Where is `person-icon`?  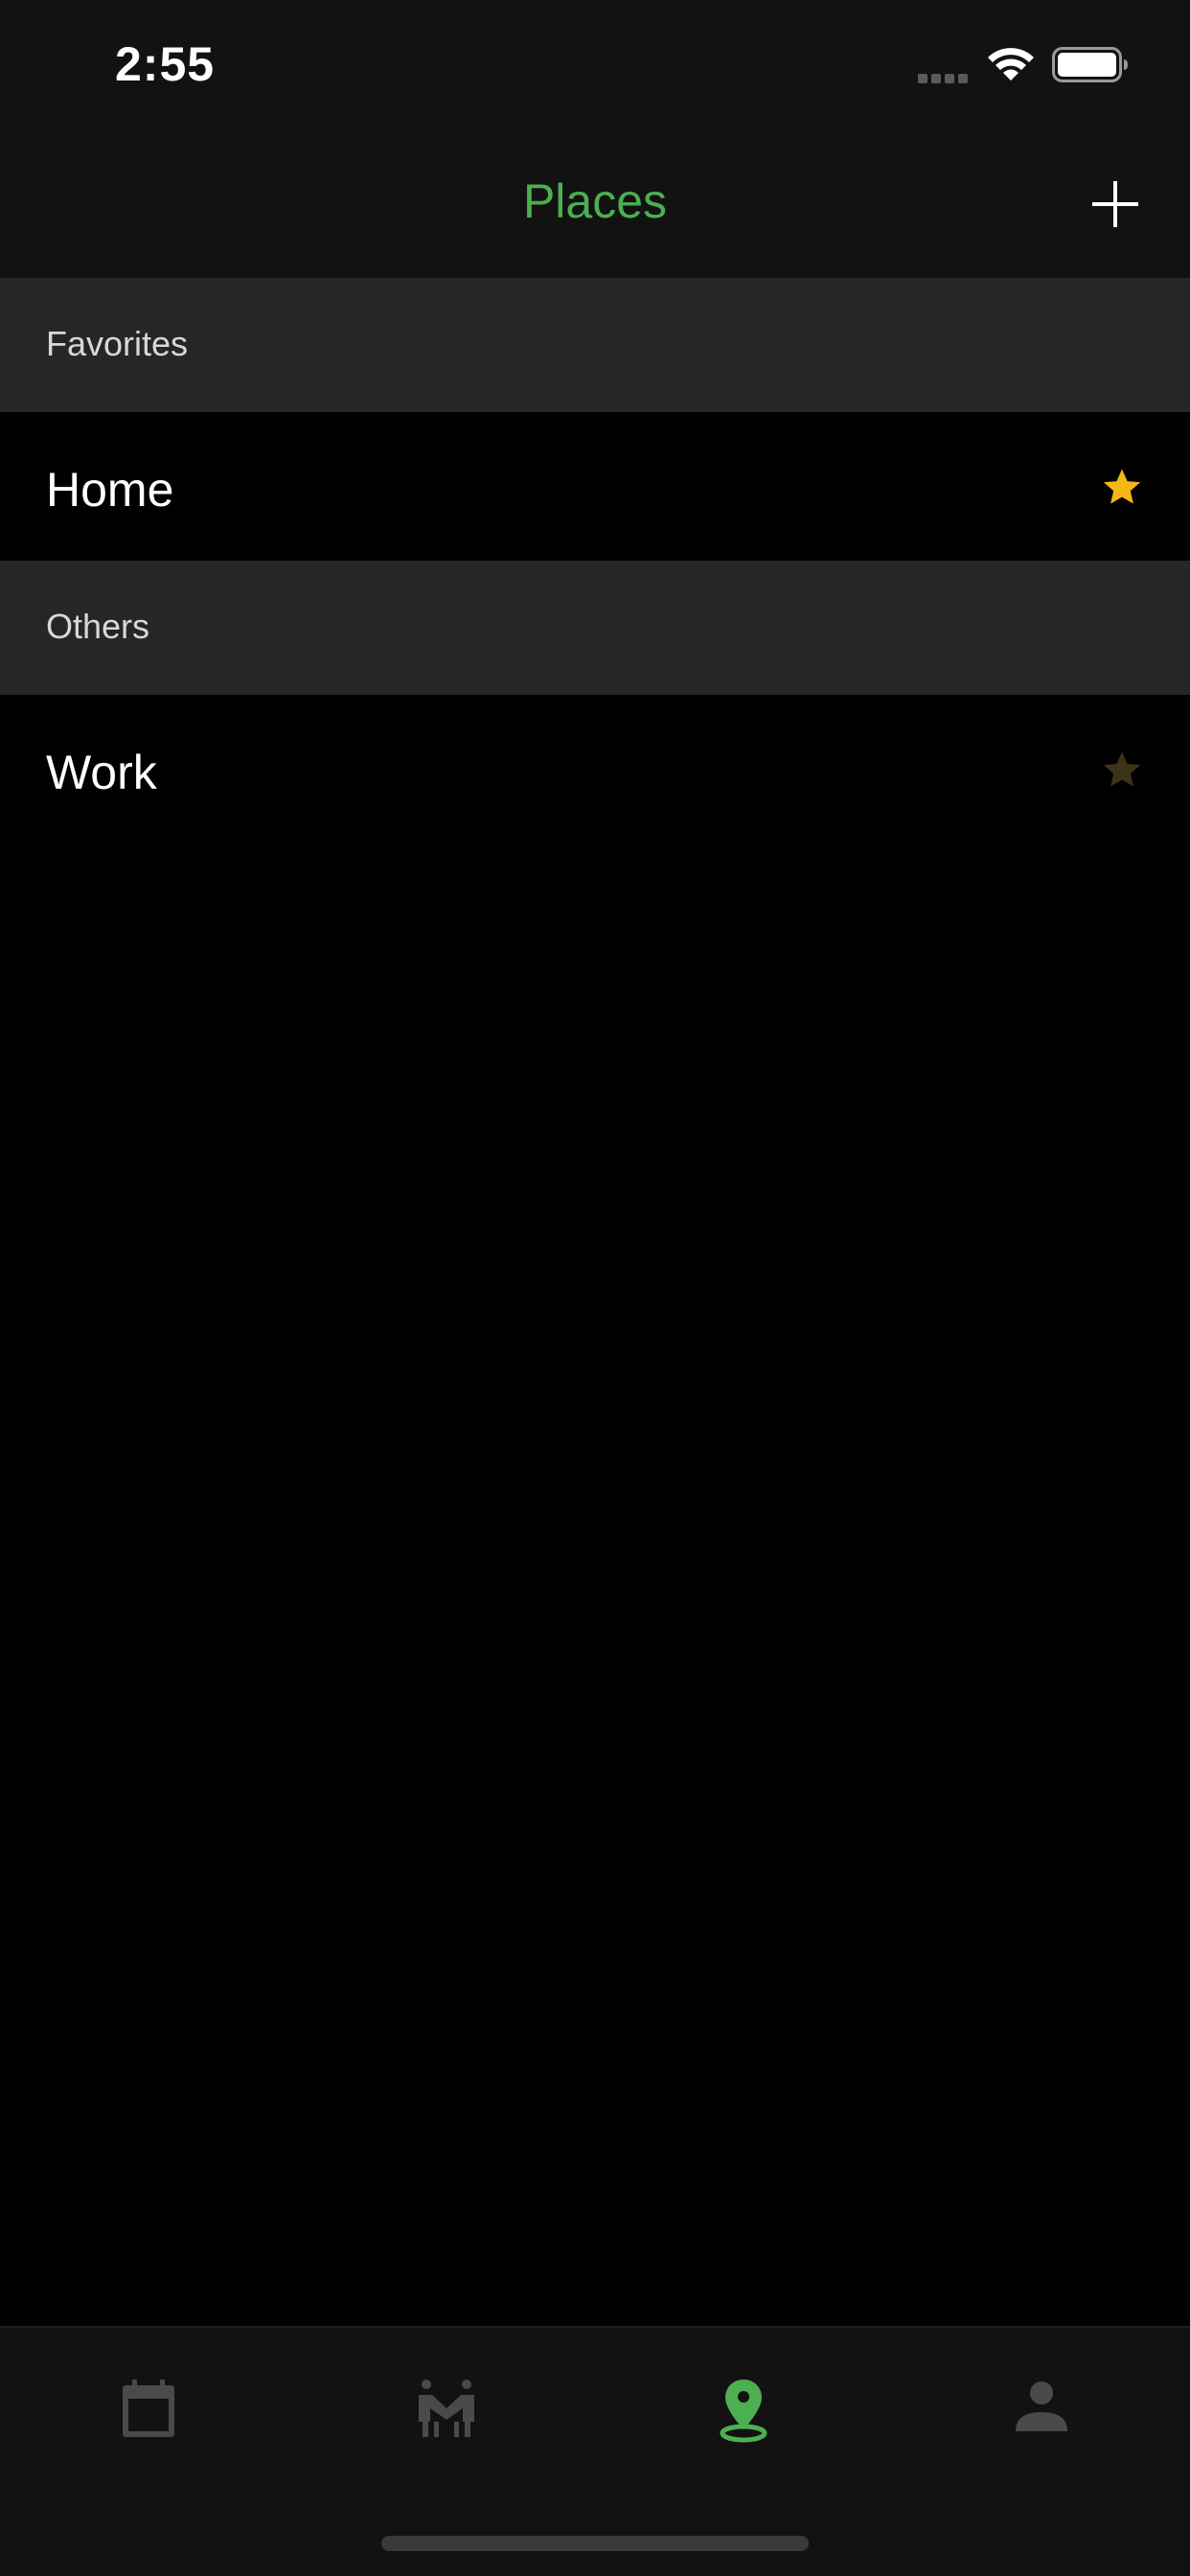 person-icon is located at coordinates (1041, 2406).